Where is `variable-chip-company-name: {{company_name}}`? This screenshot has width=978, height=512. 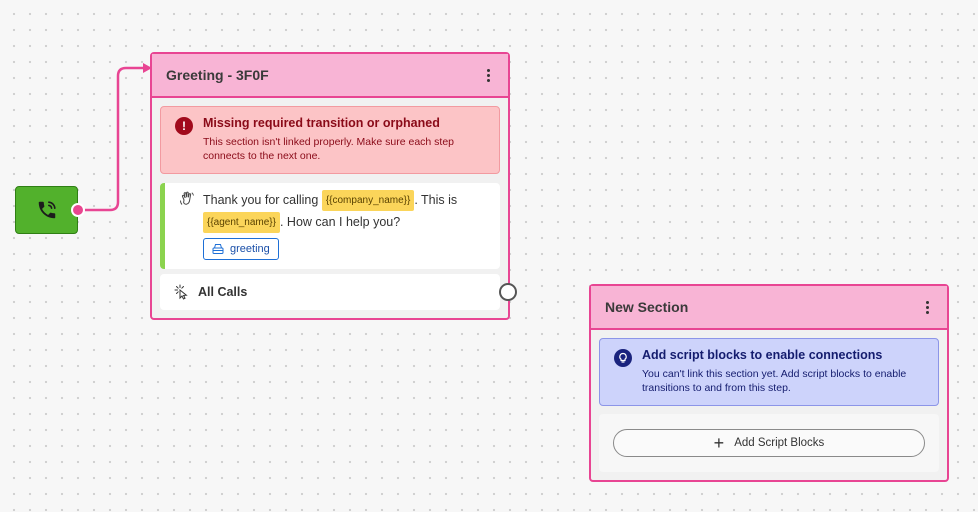
variable-chip-company-name: {{company_name}} is located at coordinates (368, 201).